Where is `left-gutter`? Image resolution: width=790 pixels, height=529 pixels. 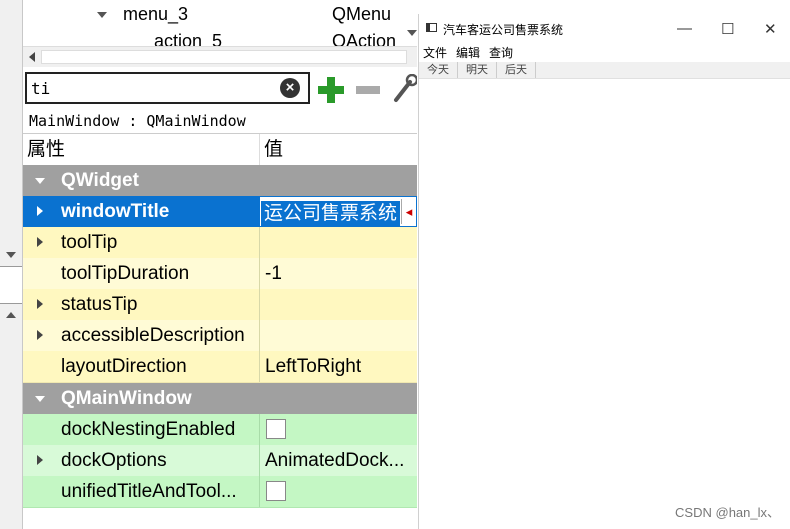 left-gutter is located at coordinates (11, 264).